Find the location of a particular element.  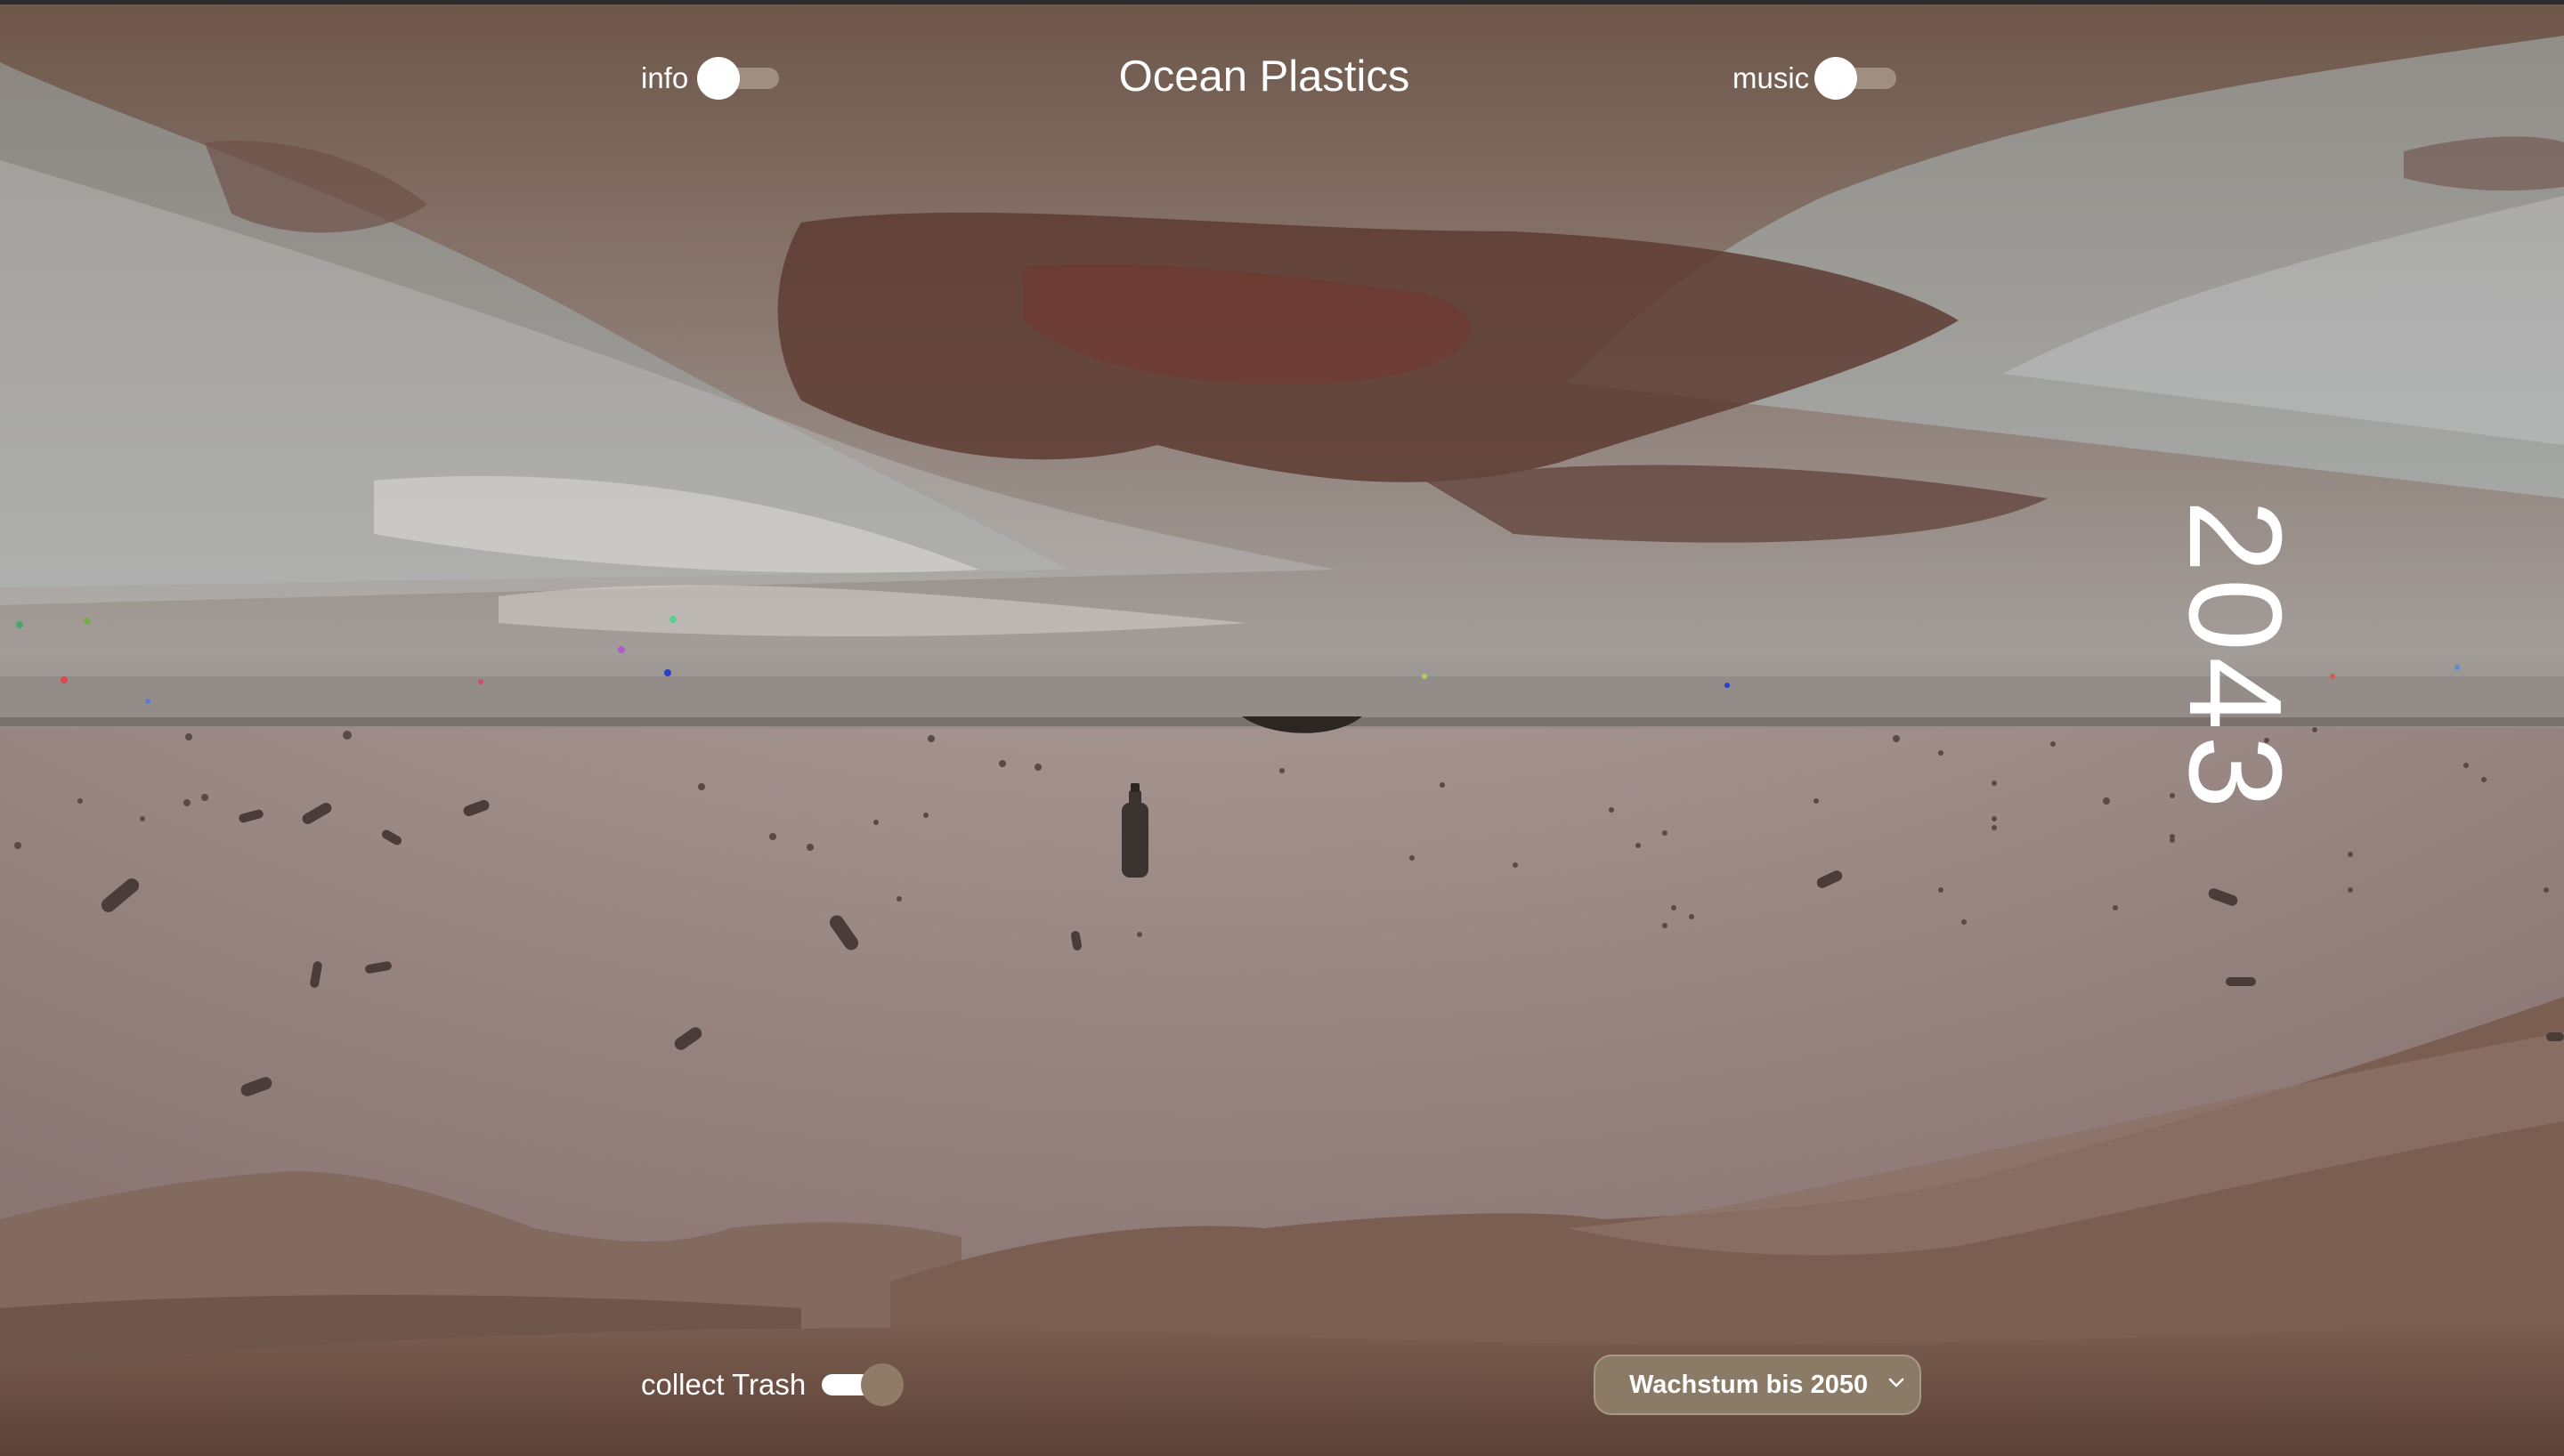

scenario-select: Wachstum bis 2050 is located at coordinates (1757, 1385).